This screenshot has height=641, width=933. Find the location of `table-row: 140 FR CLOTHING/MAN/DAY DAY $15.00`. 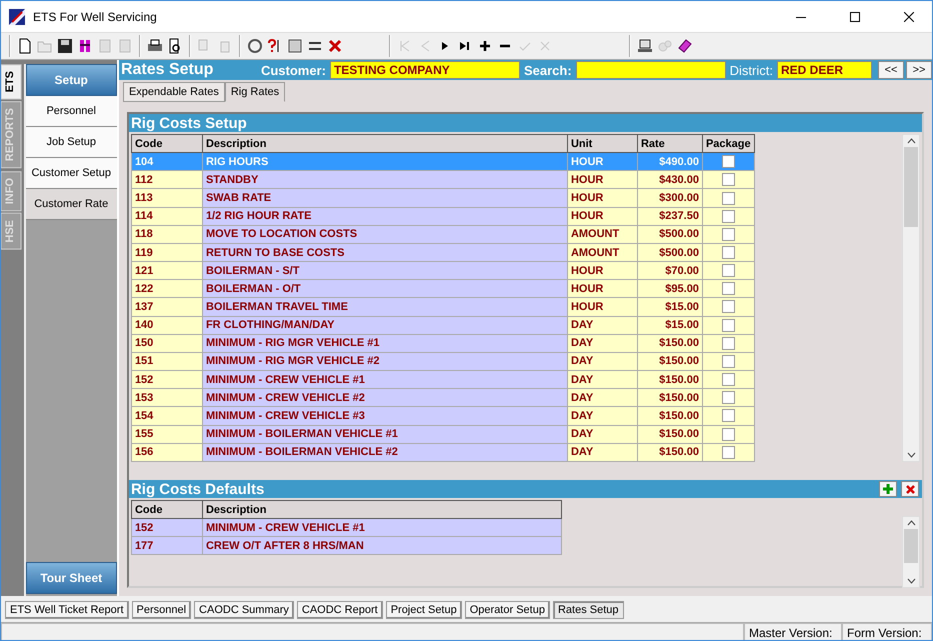

table-row: 140 FR CLOTHING/MAN/DAY DAY $15.00 is located at coordinates (442, 325).